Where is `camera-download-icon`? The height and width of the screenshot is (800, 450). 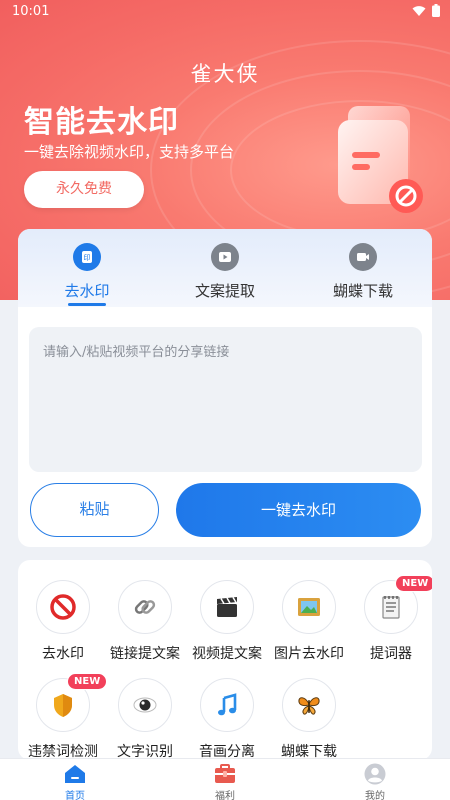 camera-download-icon is located at coordinates (363, 257).